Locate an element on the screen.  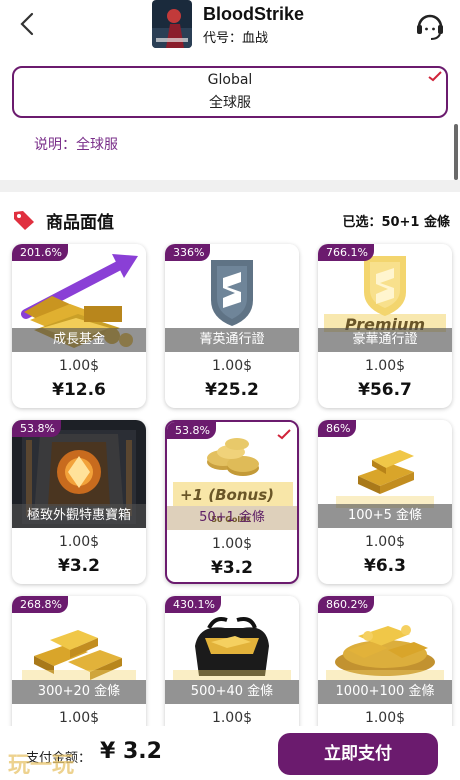
watermark-logo: 玩一玩 is located at coordinates (41, 765).